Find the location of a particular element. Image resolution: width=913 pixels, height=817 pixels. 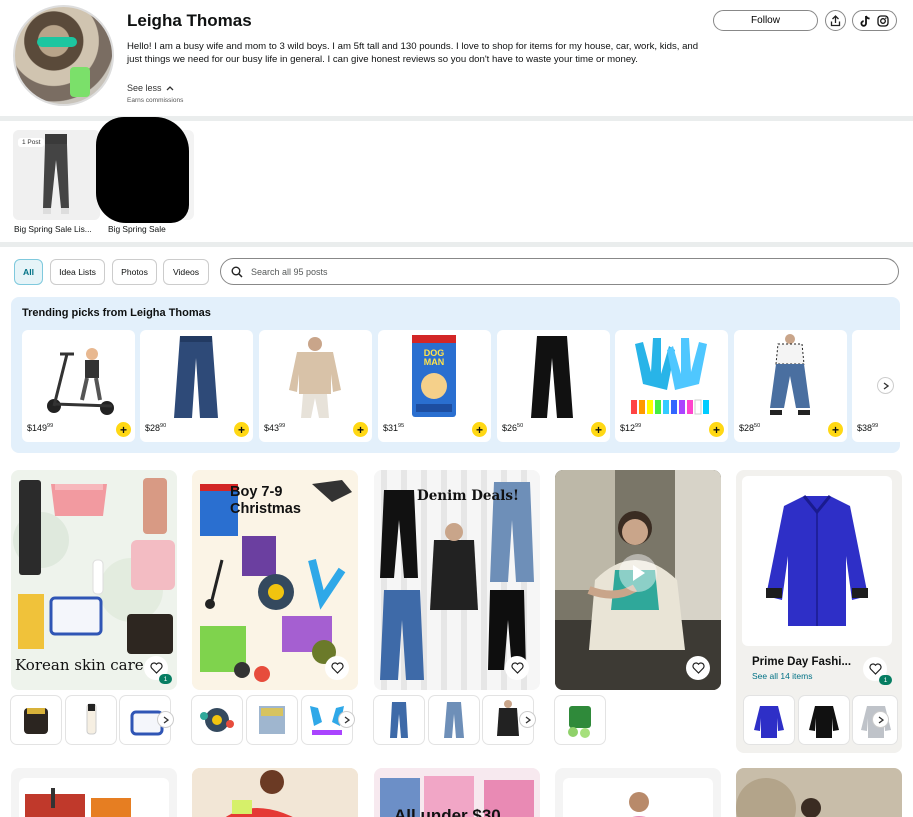

item-price: $2650 is located at coordinates (513, 428).